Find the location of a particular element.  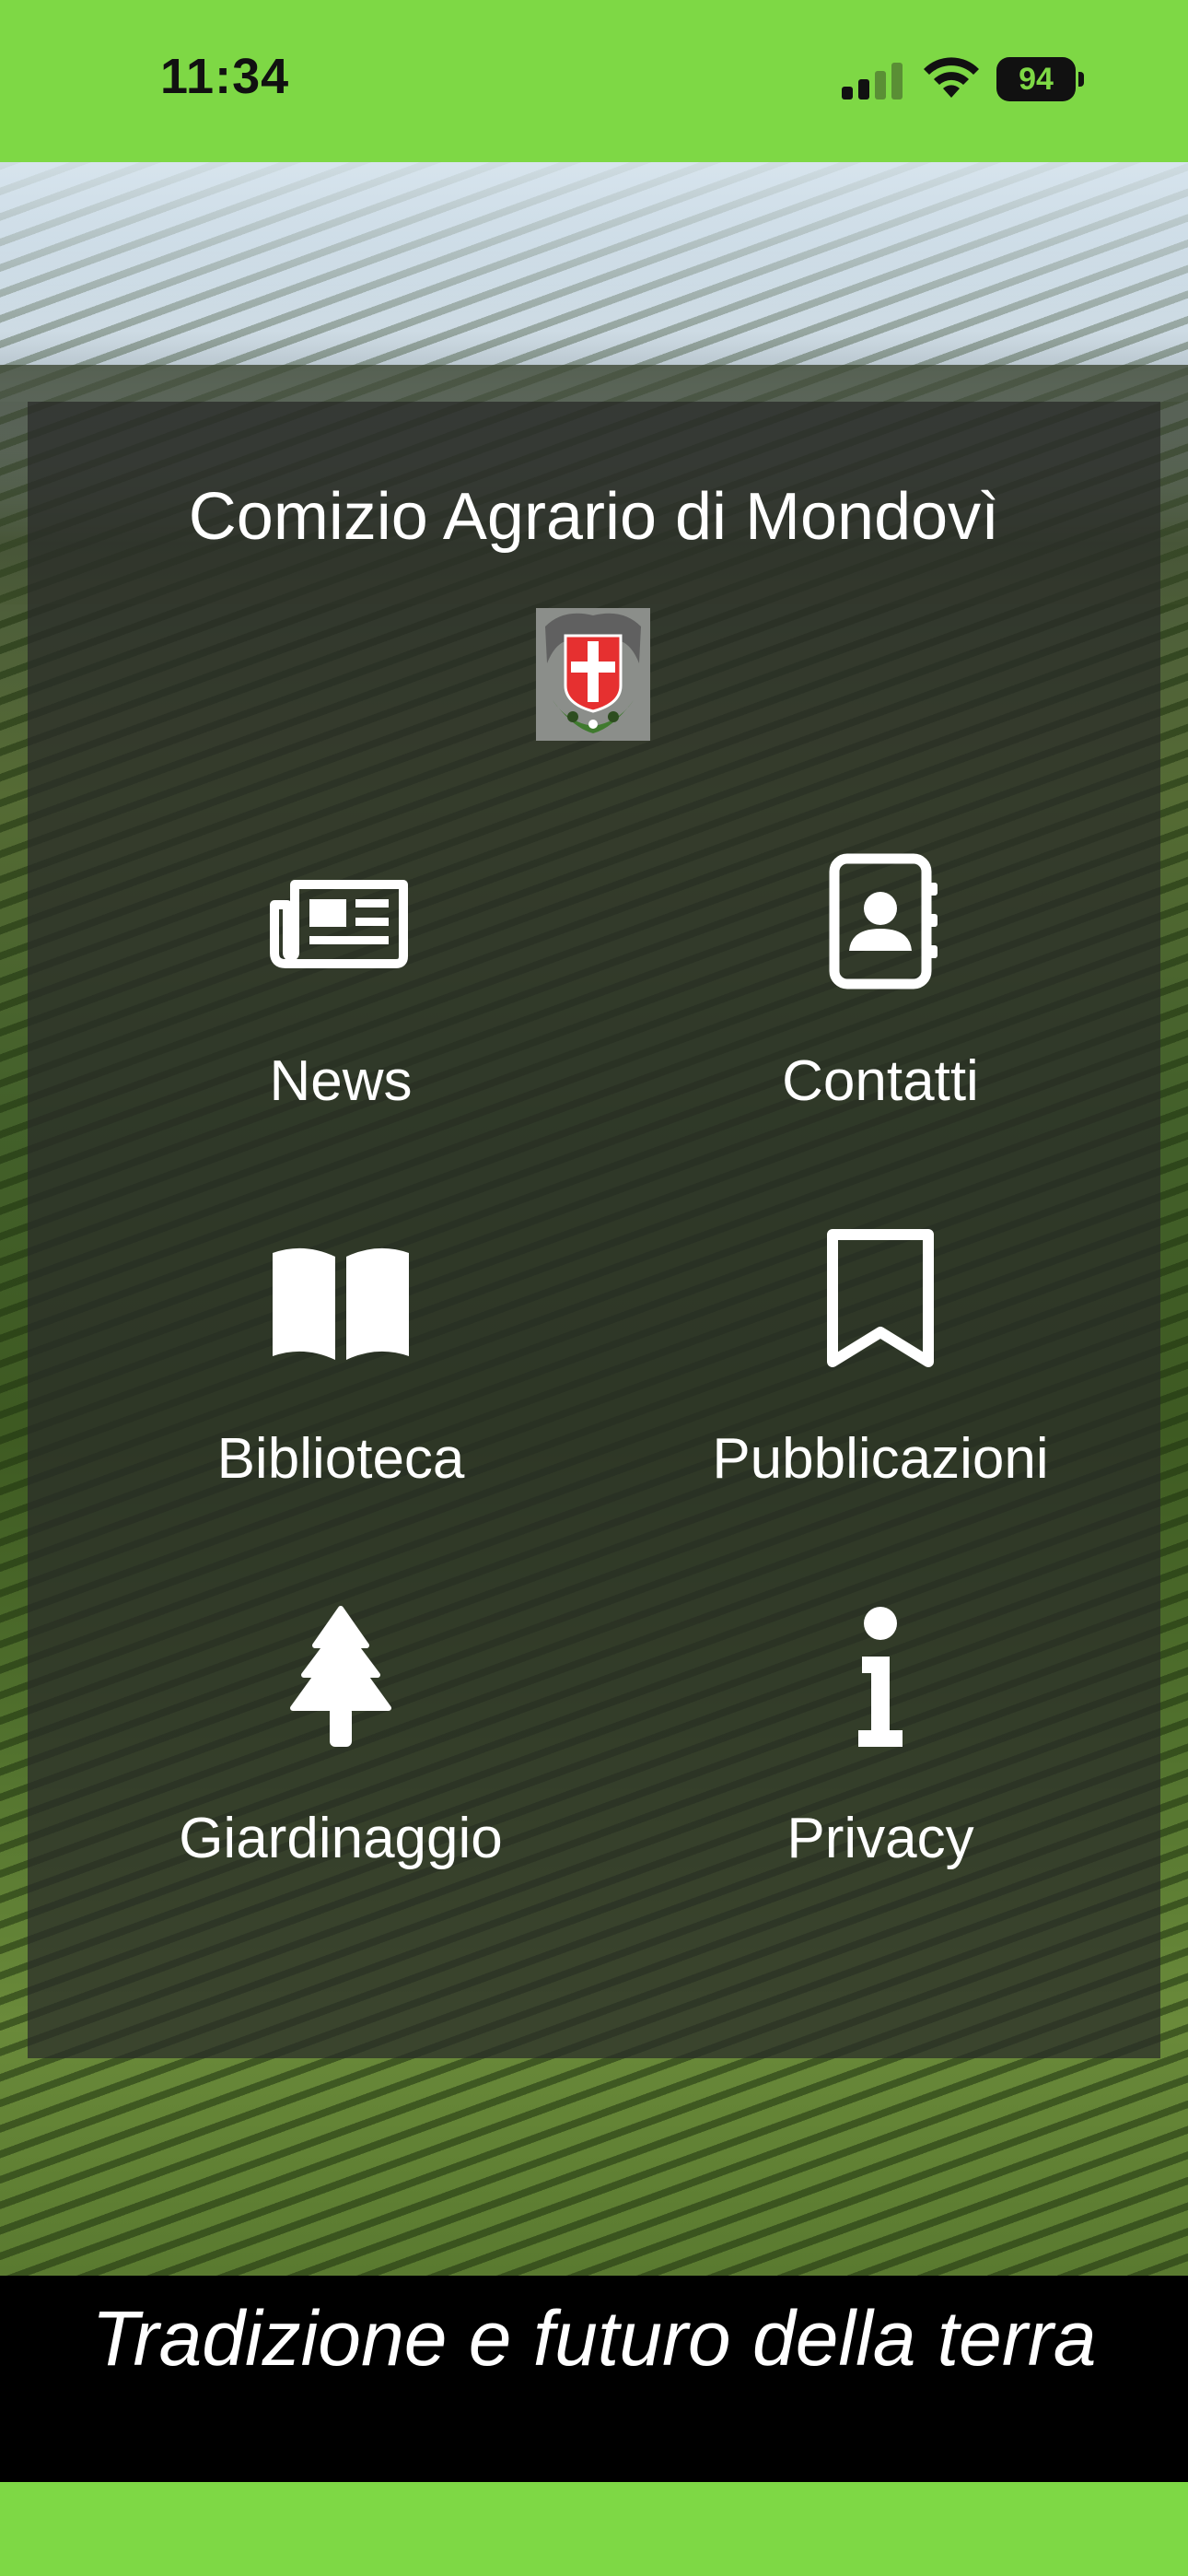

menu-item-privacy: Privacy is located at coordinates (880, 1752).